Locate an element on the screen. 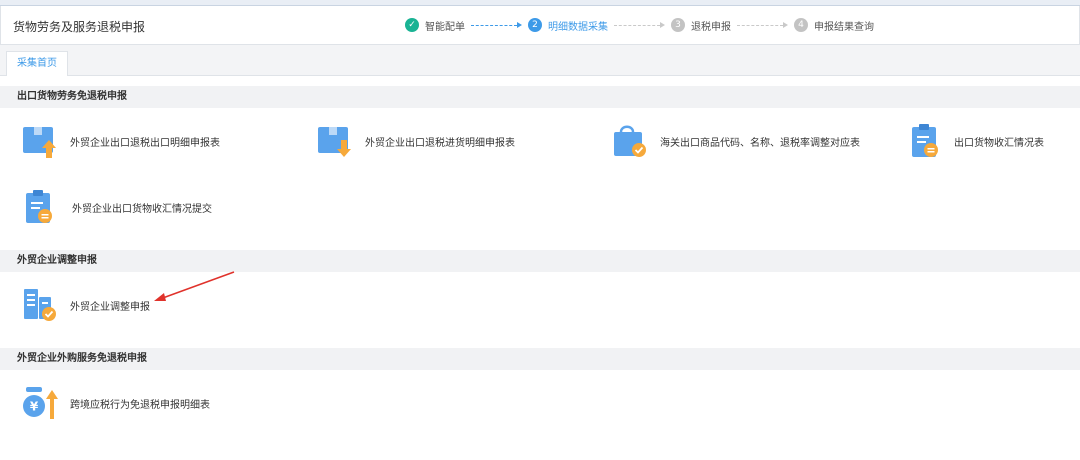  building-check-icon is located at coordinates (40, 305).